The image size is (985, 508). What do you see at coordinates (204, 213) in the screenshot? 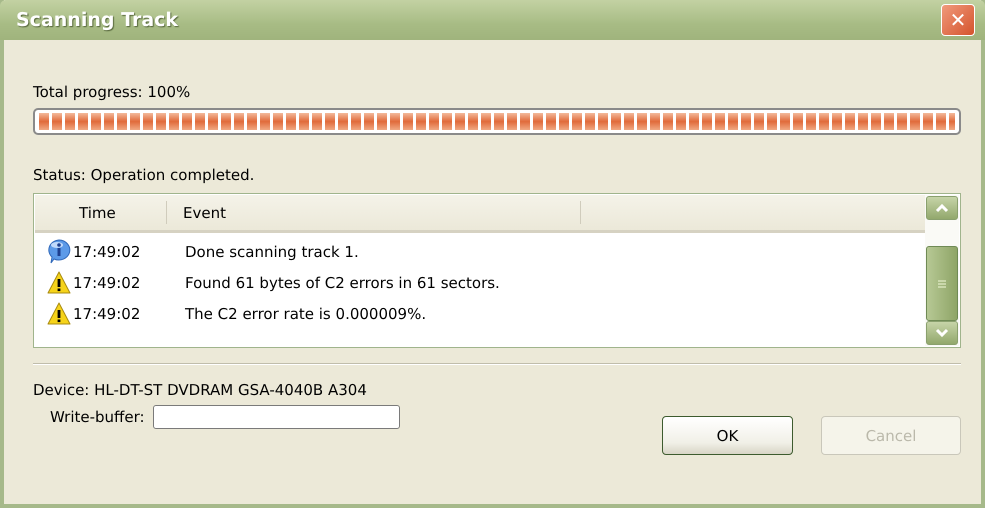
I see `column-header: Event` at bounding box center [204, 213].